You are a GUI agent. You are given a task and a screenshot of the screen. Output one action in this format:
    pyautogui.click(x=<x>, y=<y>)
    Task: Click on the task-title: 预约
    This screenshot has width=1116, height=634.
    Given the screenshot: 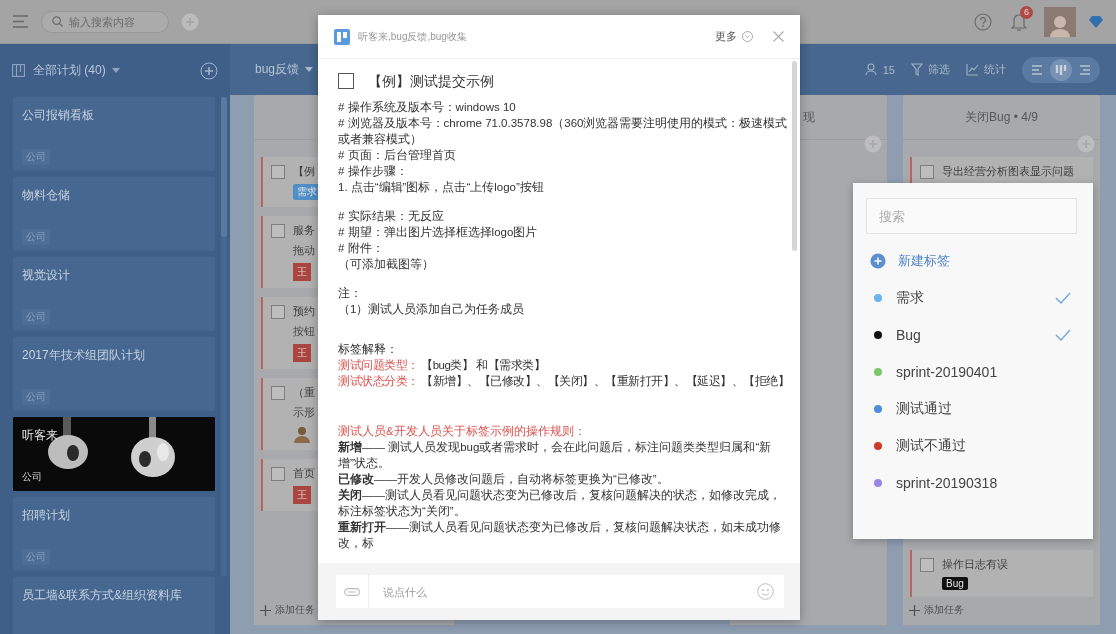 What is the action you would take?
    pyautogui.click(x=304, y=311)
    